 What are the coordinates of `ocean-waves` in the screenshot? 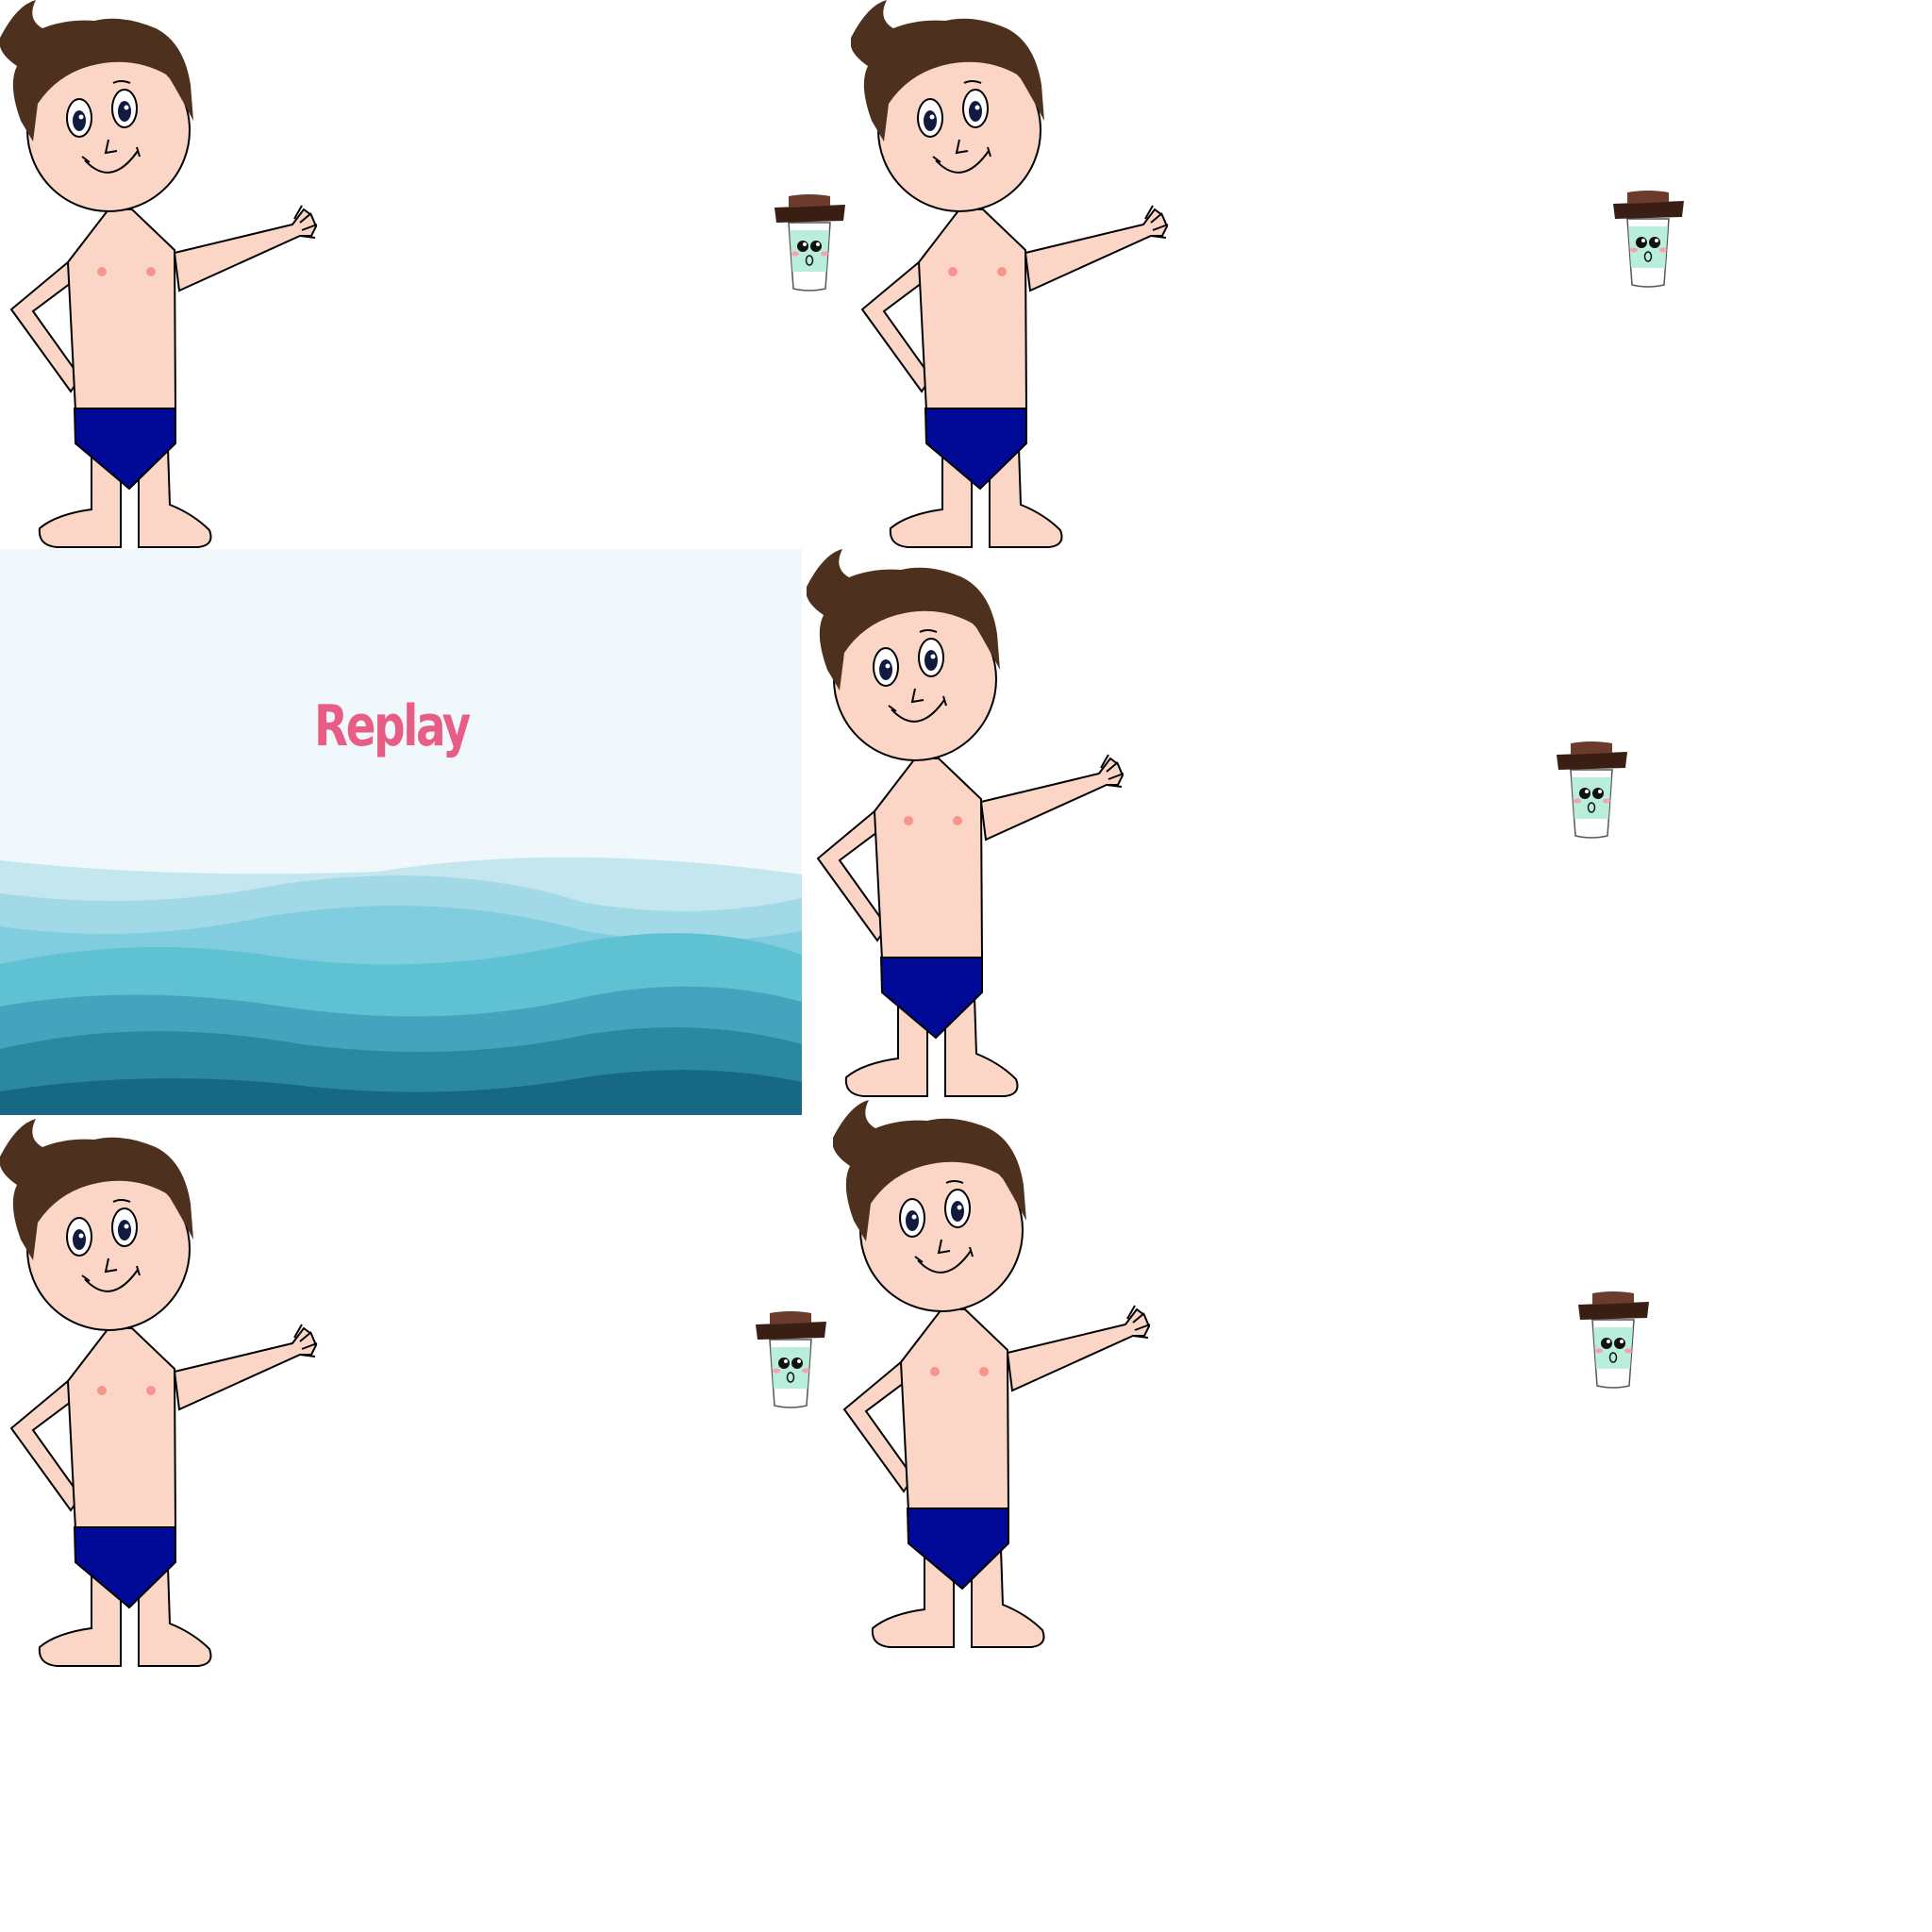 It's located at (401, 986).